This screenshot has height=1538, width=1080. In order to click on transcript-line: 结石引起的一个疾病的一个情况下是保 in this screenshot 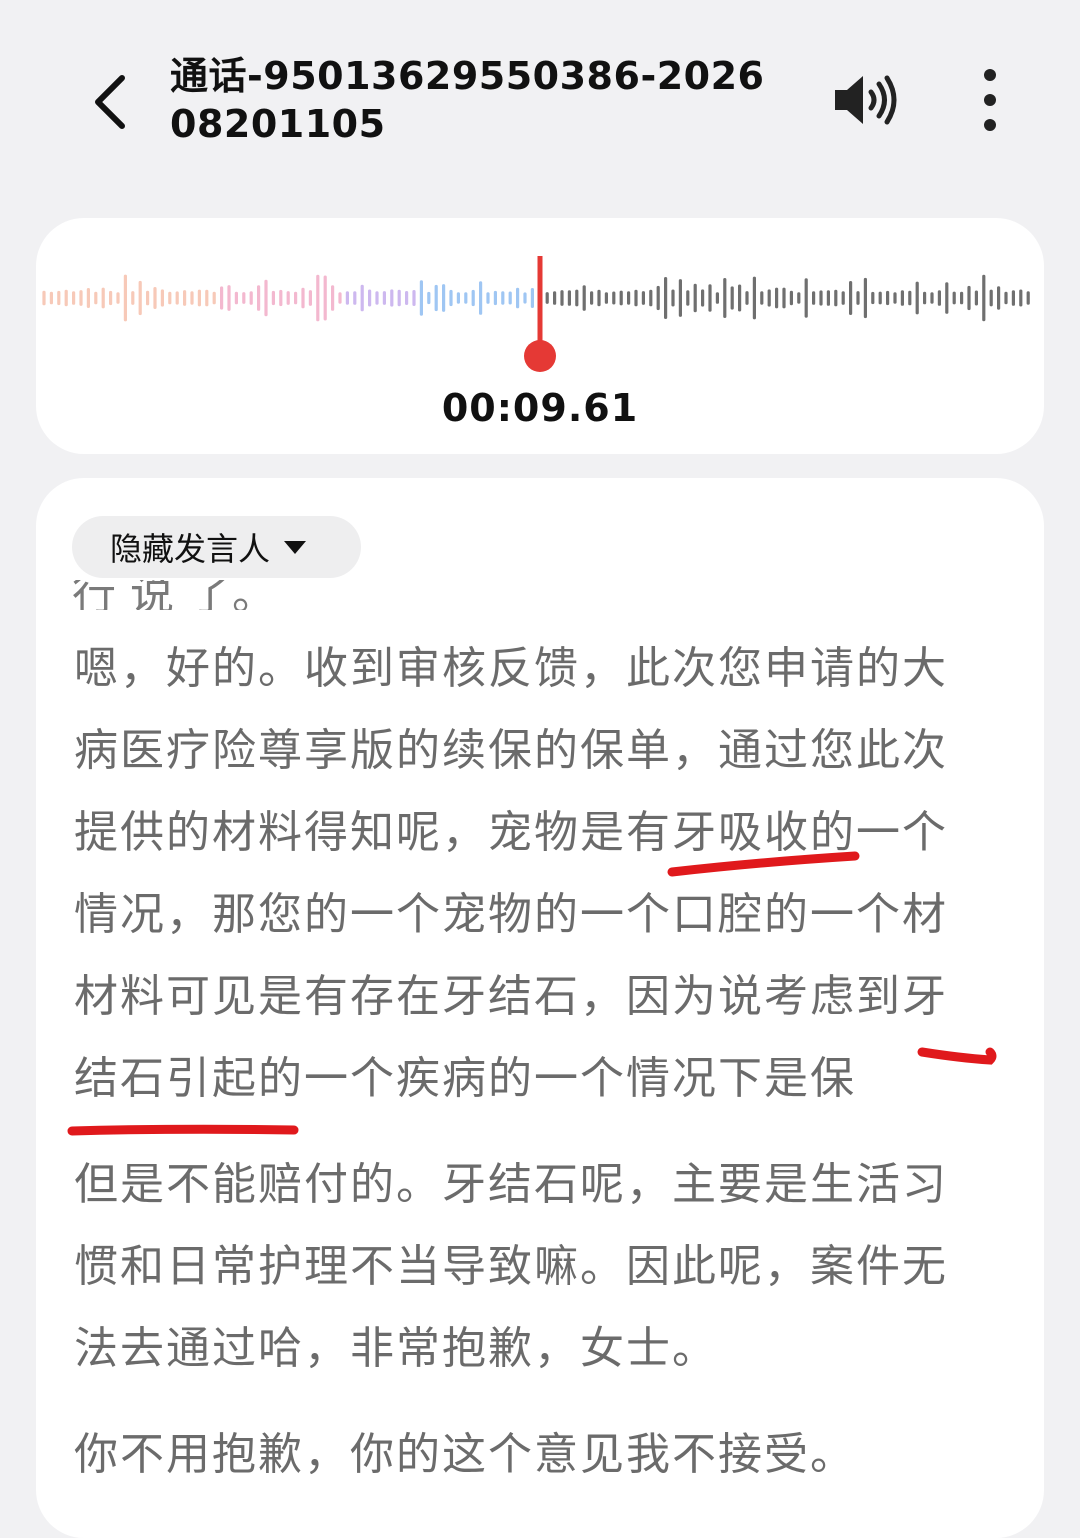, I will do `click(465, 1078)`.